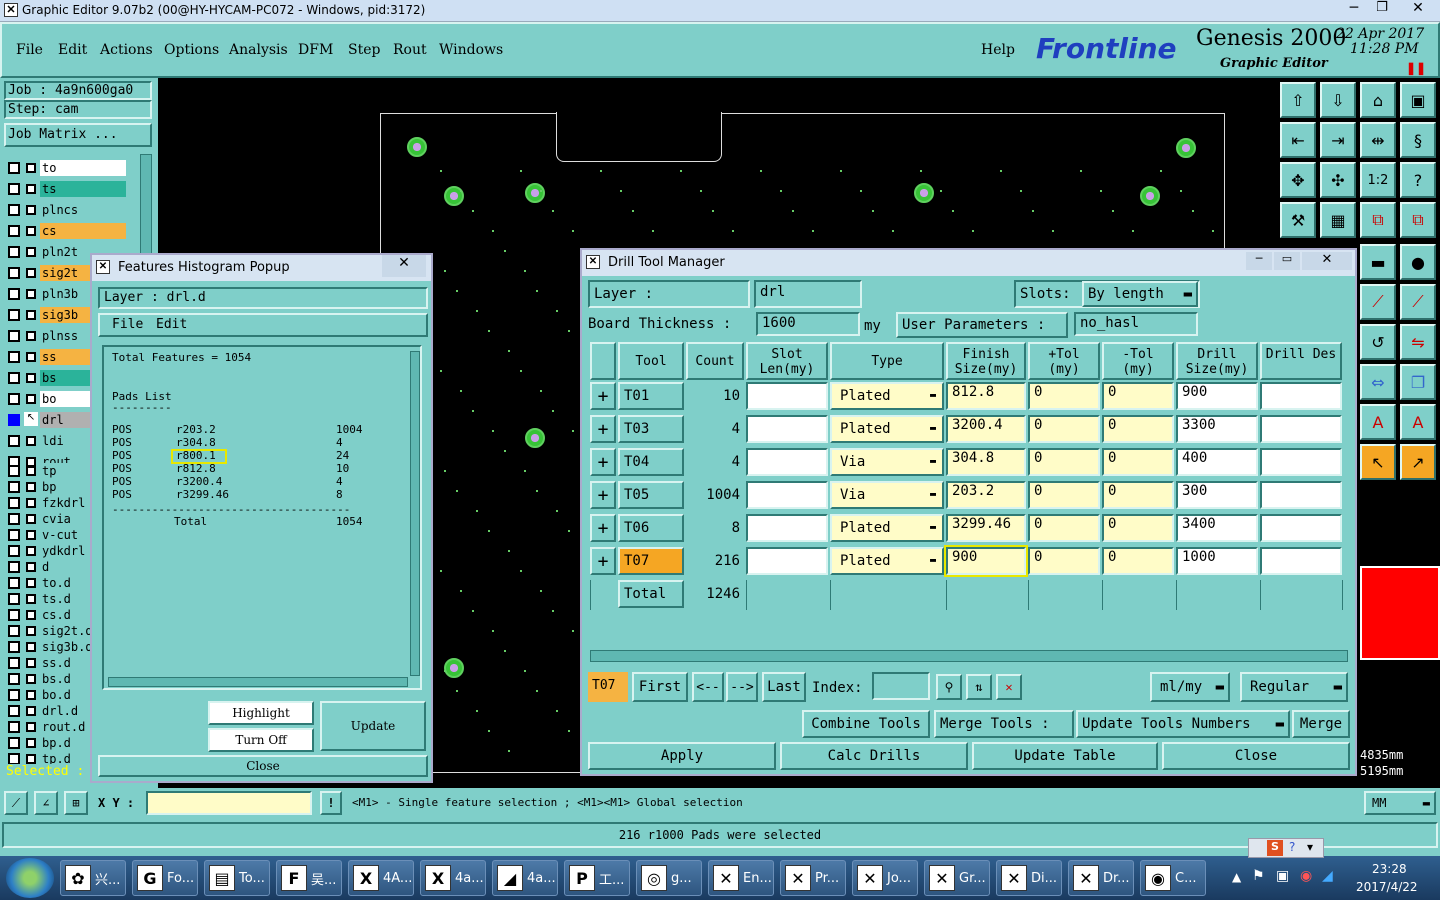 The height and width of the screenshot is (900, 1440). What do you see at coordinates (651, 429) in the screenshot?
I see `tool-cell: T03` at bounding box center [651, 429].